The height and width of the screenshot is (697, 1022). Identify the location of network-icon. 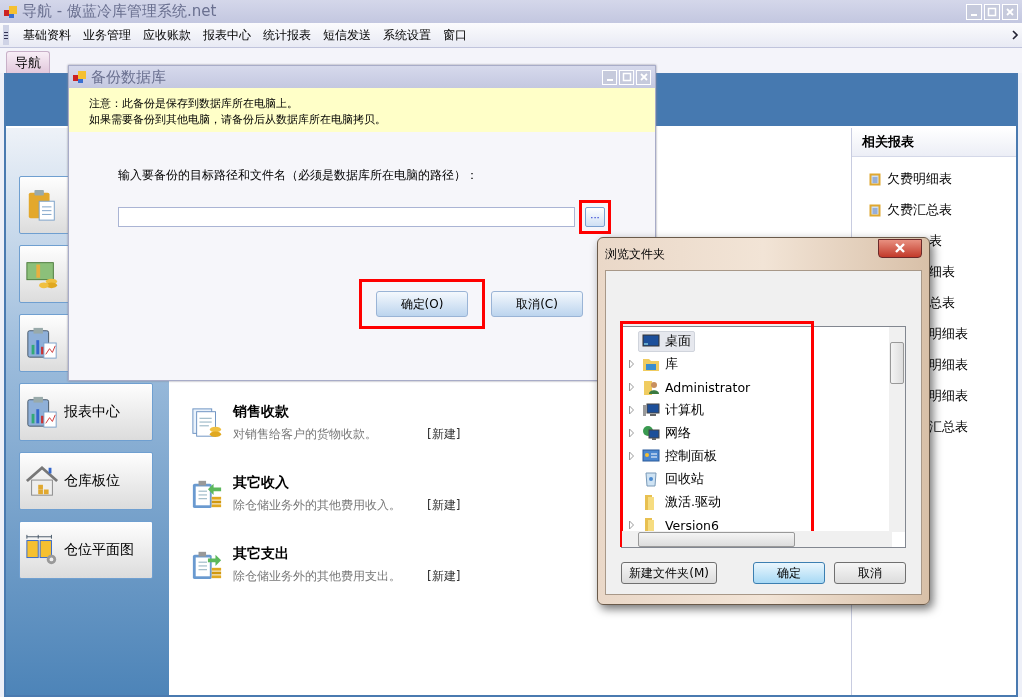
(651, 433).